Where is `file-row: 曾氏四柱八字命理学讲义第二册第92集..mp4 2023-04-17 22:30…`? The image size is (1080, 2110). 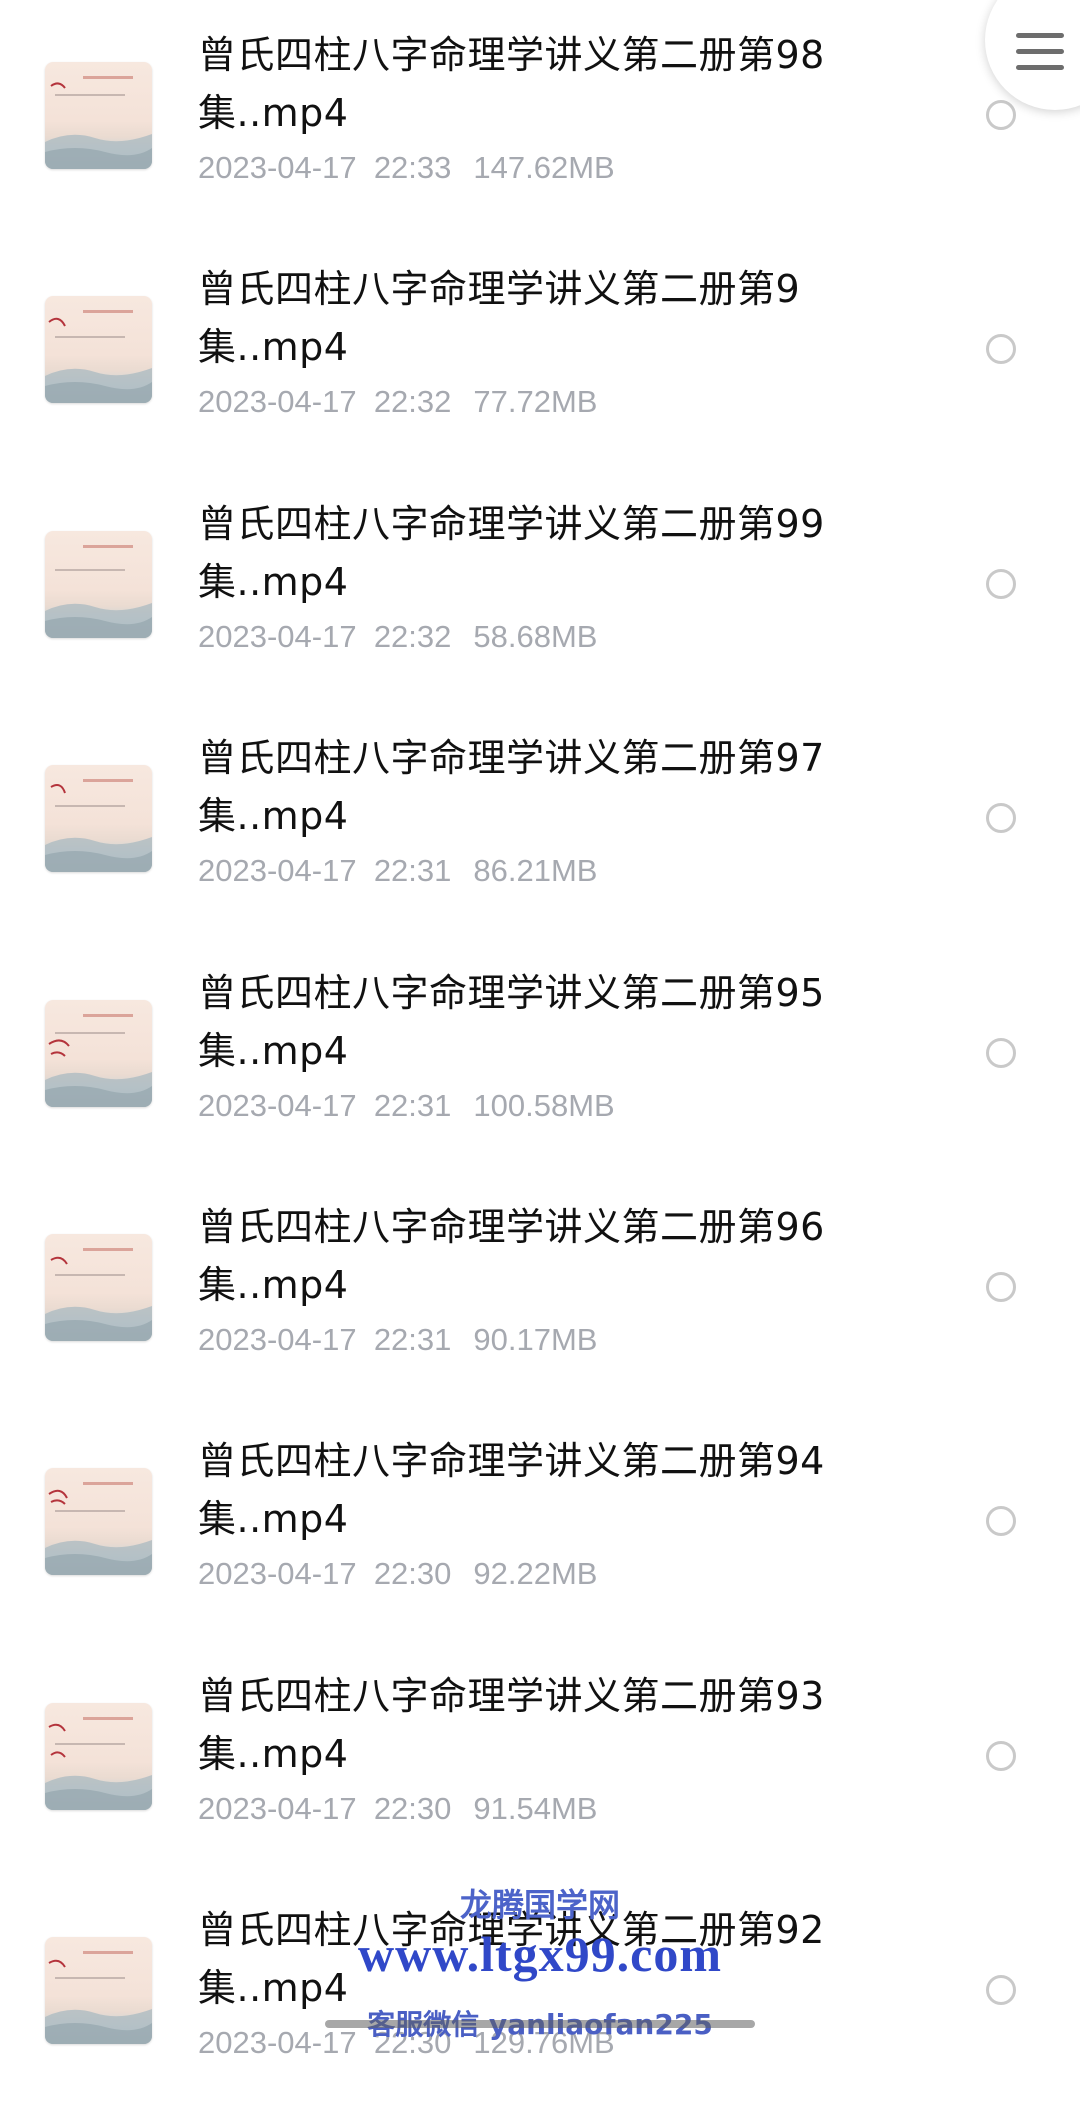 file-row: 曾氏四柱八字命理学讲义第二册第92集..mp4 2023-04-17 22:30… is located at coordinates (540, 1992).